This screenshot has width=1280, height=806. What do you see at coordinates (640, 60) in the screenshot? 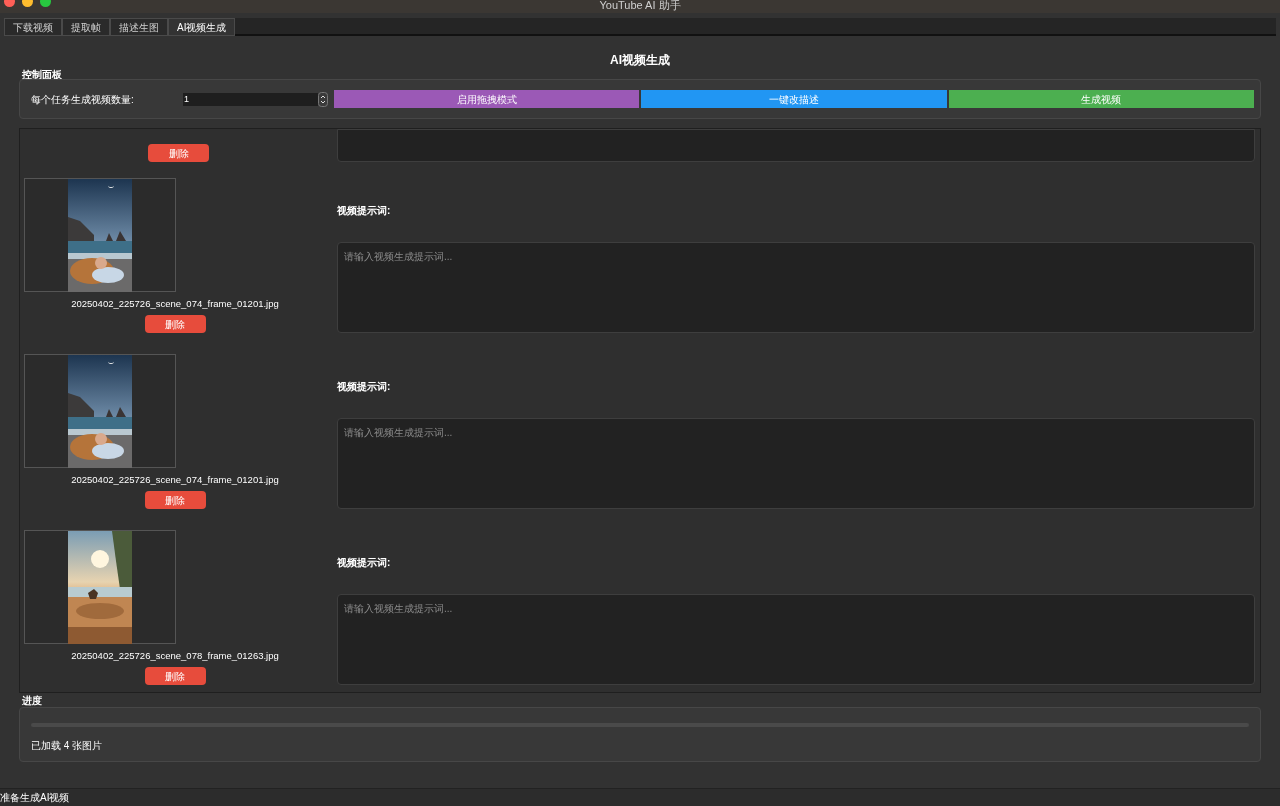
I see `page-heading: AI视频生成` at bounding box center [640, 60].